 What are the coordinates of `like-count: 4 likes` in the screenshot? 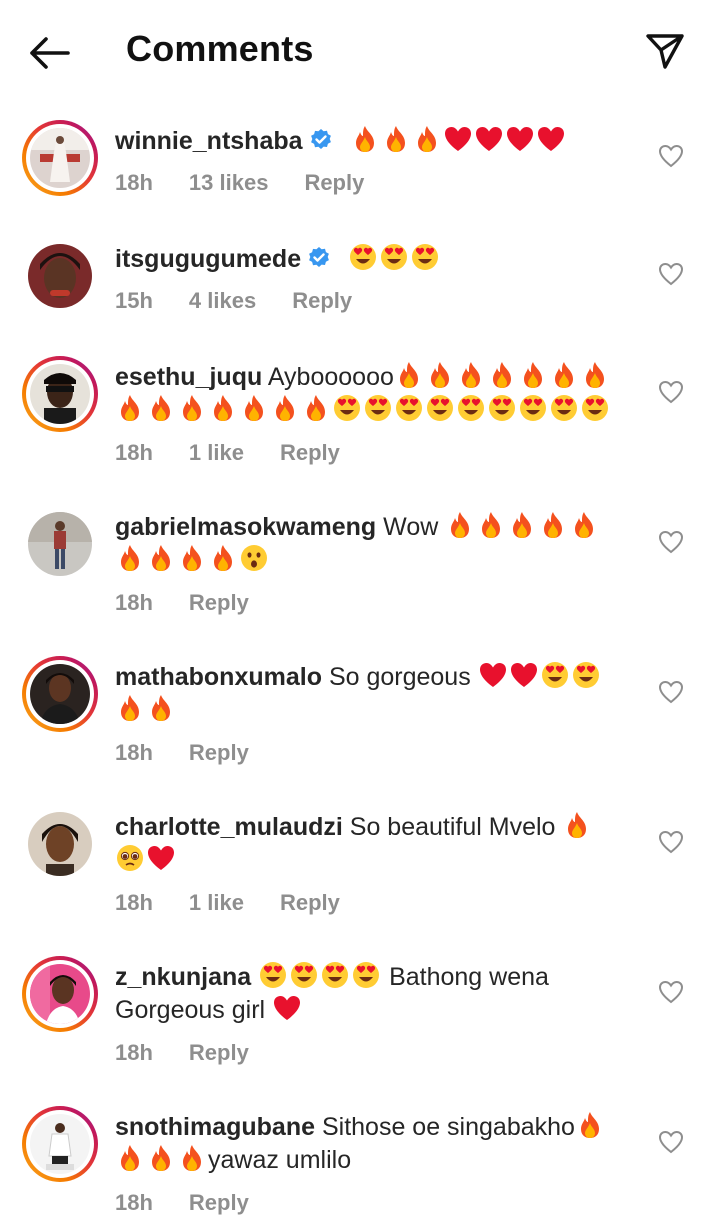 It's located at (222, 300).